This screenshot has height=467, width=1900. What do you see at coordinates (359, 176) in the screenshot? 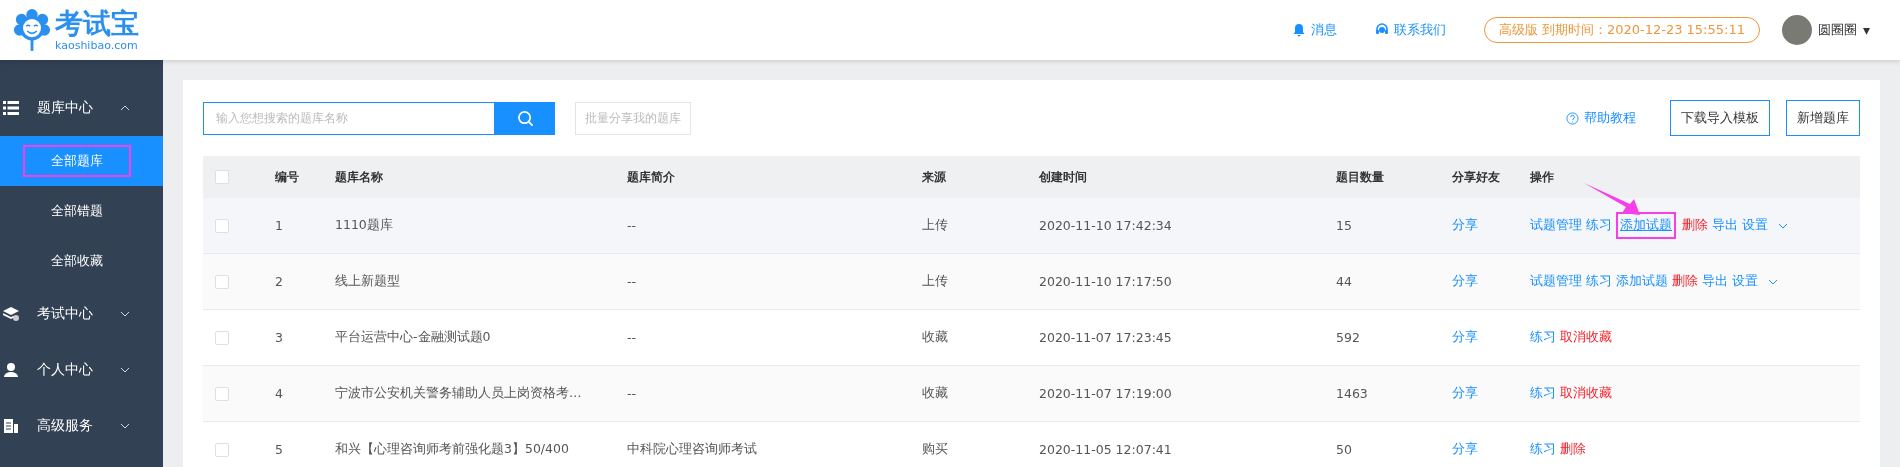
I see `column-header: 题库名称` at bounding box center [359, 176].